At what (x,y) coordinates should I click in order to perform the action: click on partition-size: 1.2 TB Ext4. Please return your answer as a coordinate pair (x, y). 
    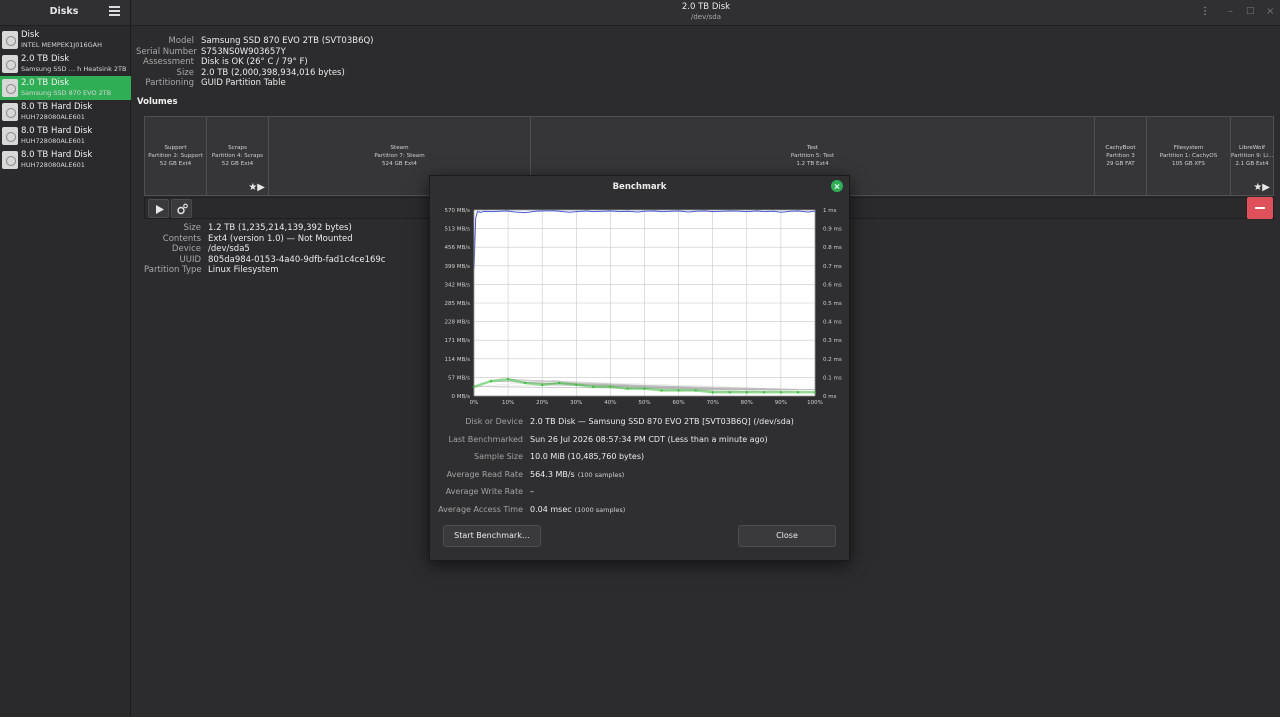
    Looking at the image, I should click on (812, 164).